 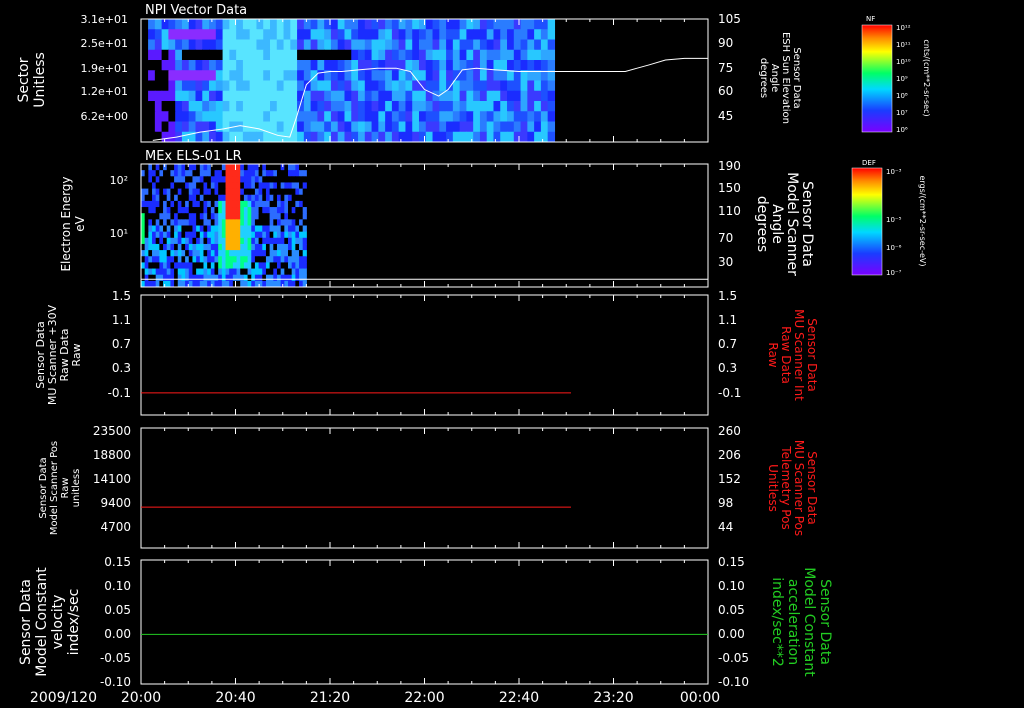 What do you see at coordinates (903, 62) in the screenshot?
I see `colorbar-tick: 10¹⁰` at bounding box center [903, 62].